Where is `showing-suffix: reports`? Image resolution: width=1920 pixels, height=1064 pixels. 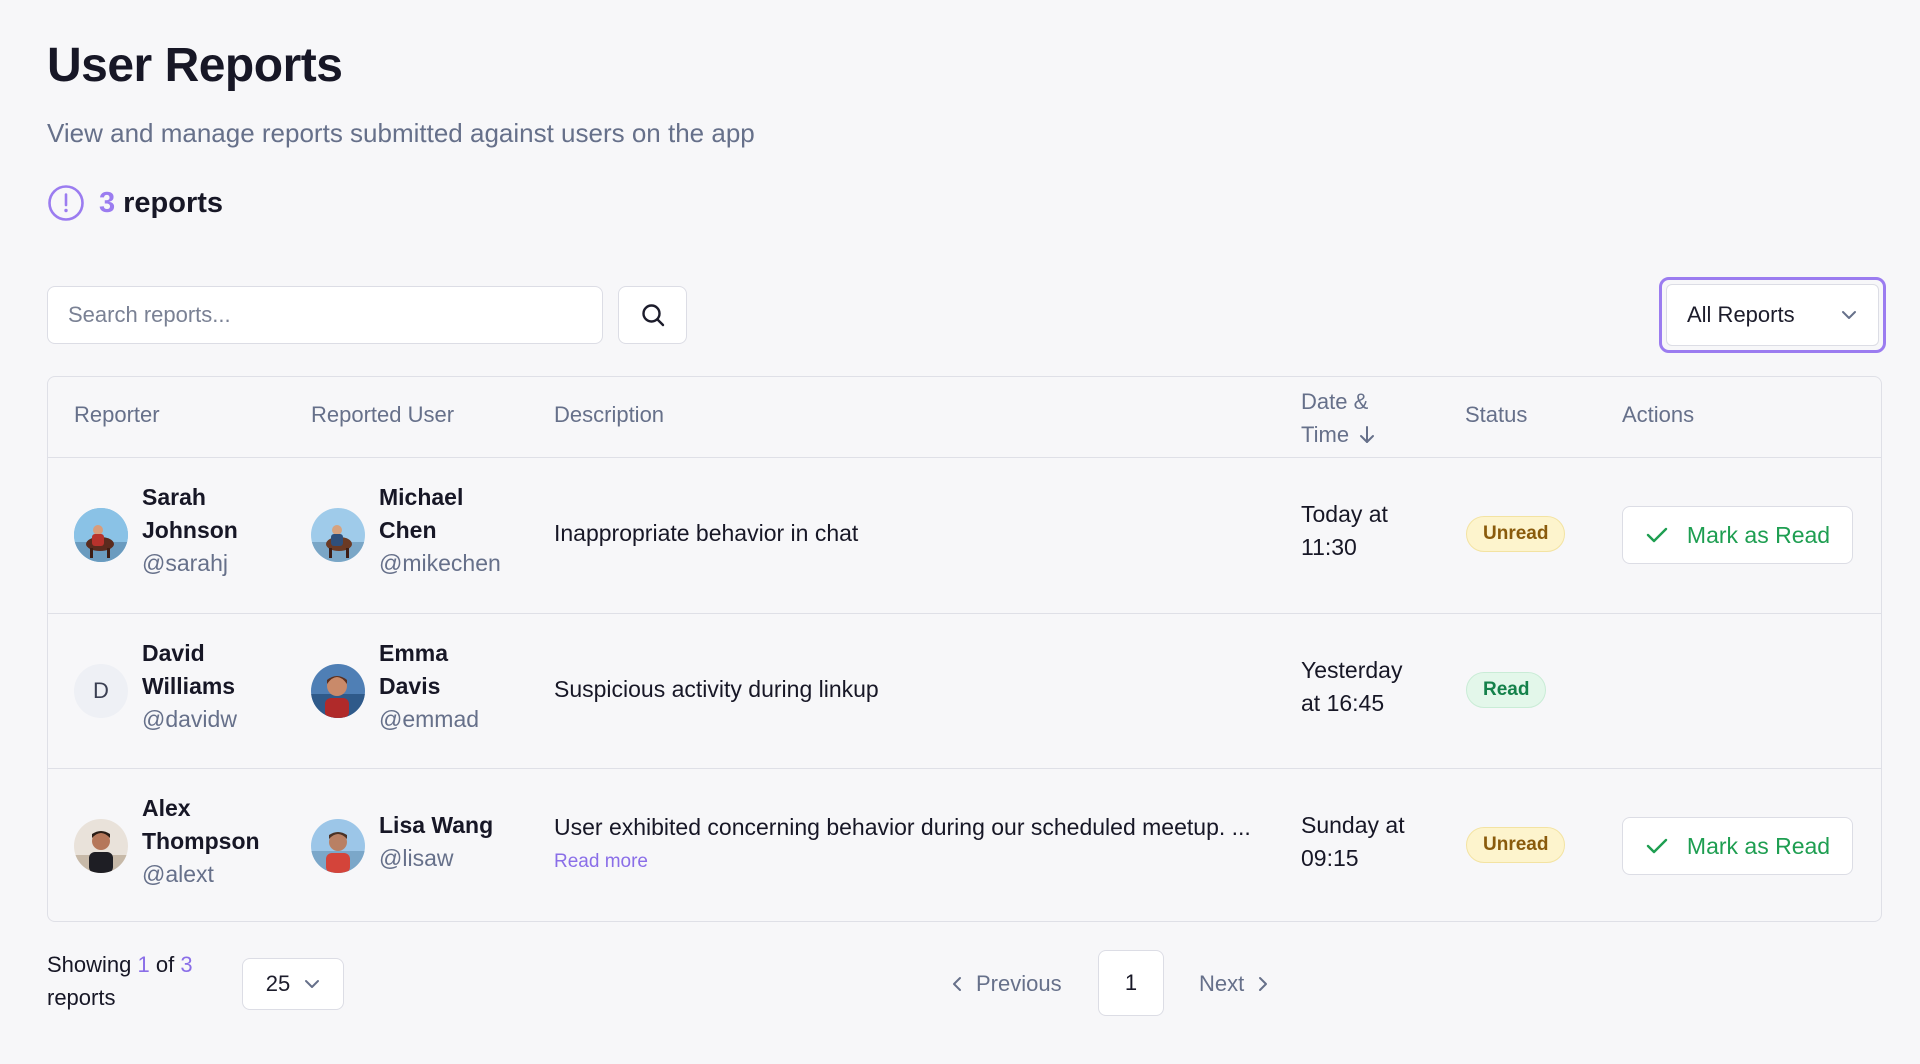 showing-suffix: reports is located at coordinates (81, 997).